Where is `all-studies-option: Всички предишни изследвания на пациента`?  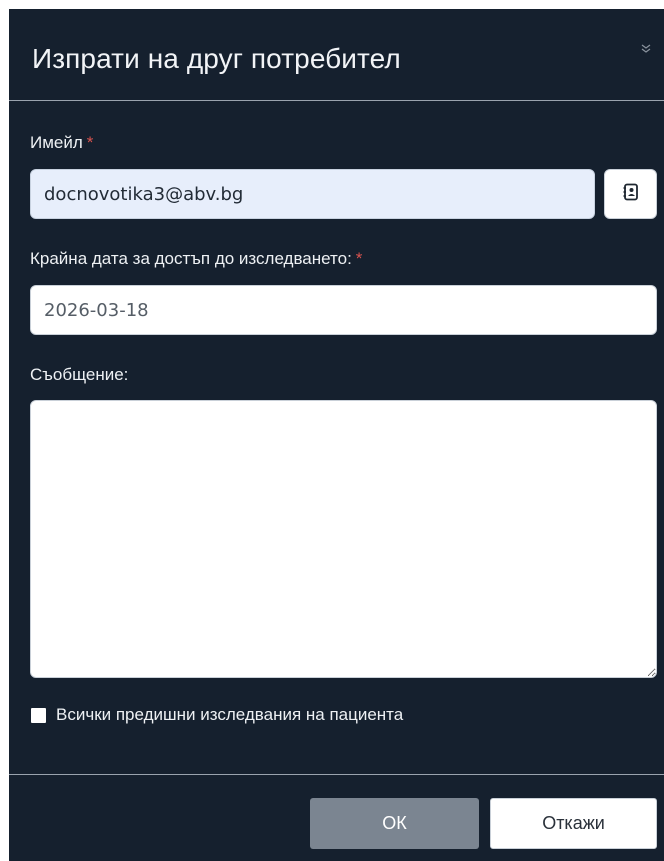
all-studies-option: Всички предишни изследвания на пациента is located at coordinates (217, 715).